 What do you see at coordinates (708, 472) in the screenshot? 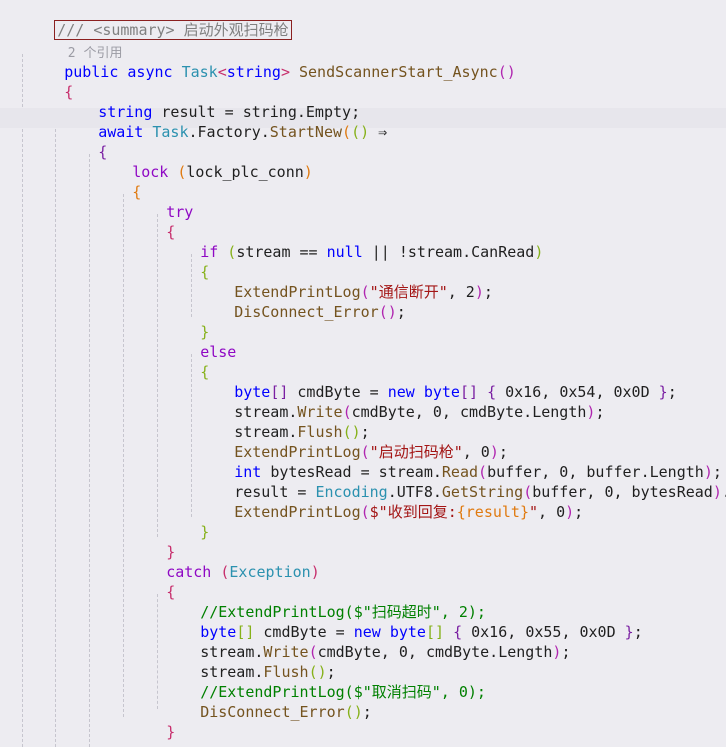
I see `paren-read-close: )` at bounding box center [708, 472].